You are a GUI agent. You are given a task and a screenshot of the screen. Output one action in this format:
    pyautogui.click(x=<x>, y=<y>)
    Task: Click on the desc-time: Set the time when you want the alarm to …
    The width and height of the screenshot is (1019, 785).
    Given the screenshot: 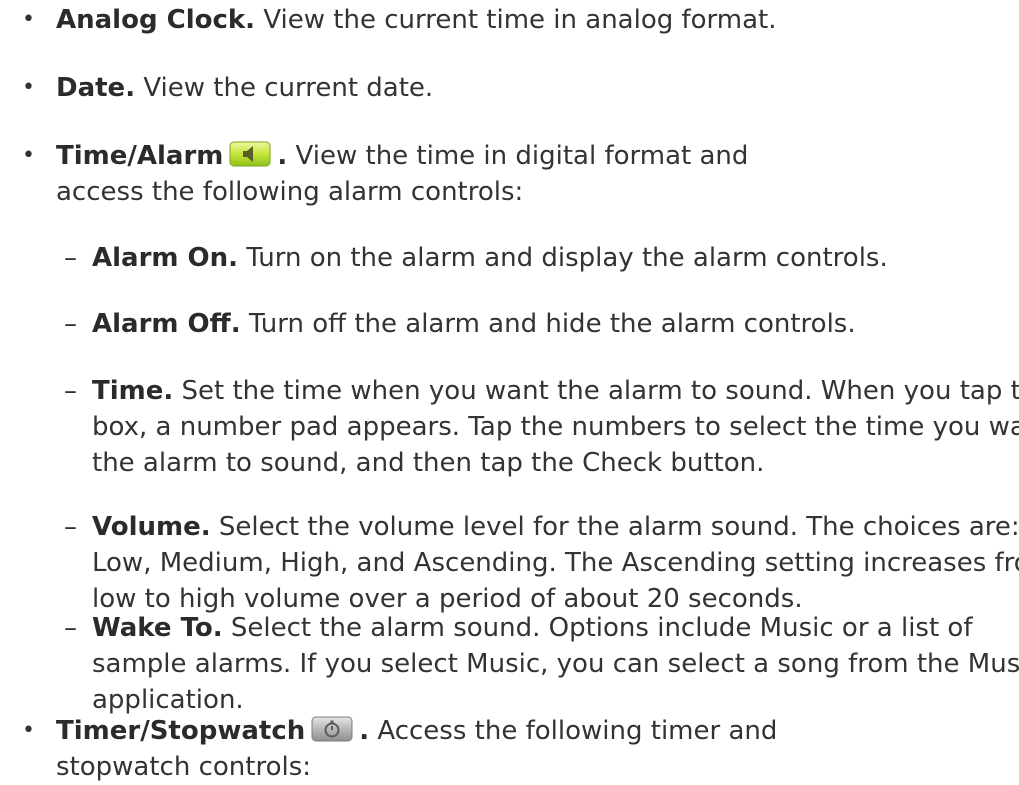 What is the action you would take?
    pyautogui.click(x=555, y=427)
    